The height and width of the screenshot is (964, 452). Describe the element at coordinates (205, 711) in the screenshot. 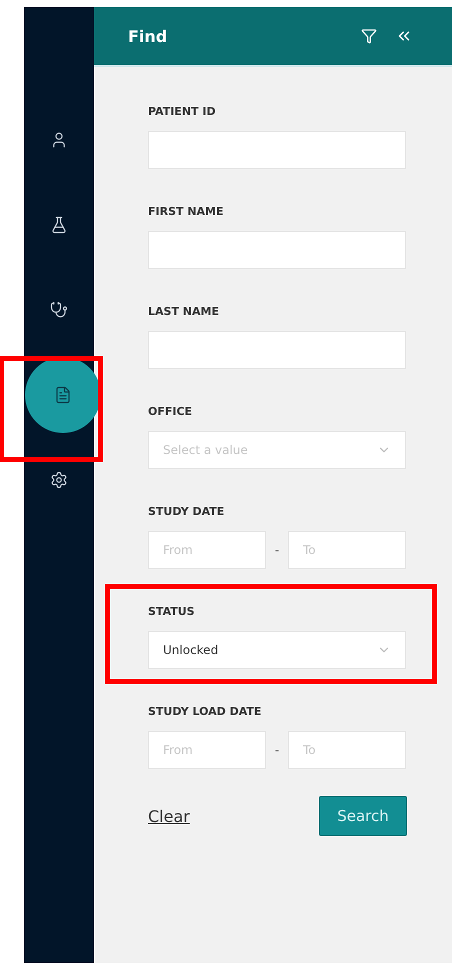

I see `field-label: STUDY LOAD DATE` at that location.